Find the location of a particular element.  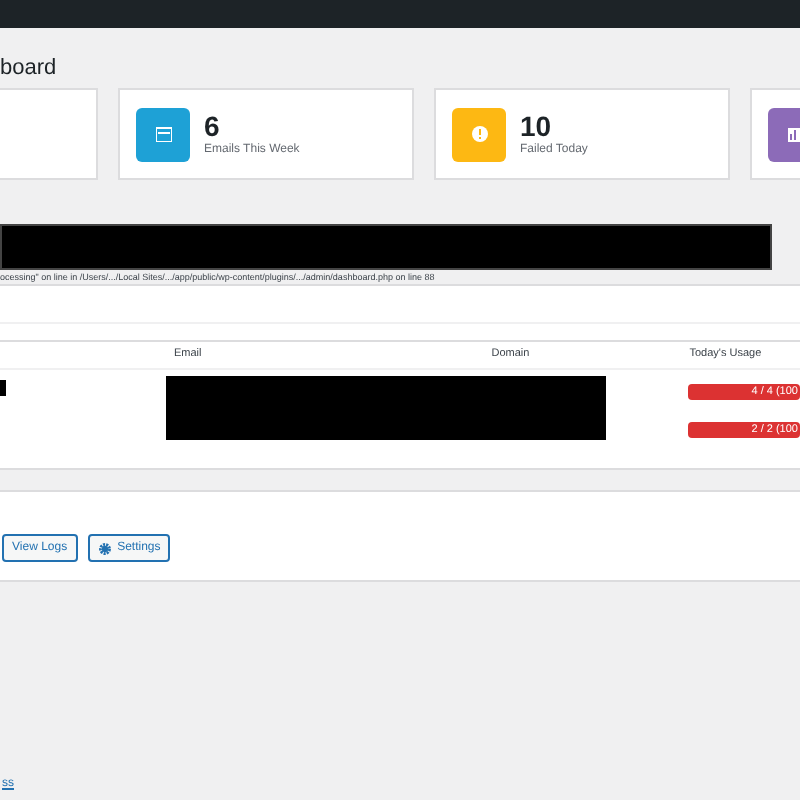

alert-icon is located at coordinates (479, 134).